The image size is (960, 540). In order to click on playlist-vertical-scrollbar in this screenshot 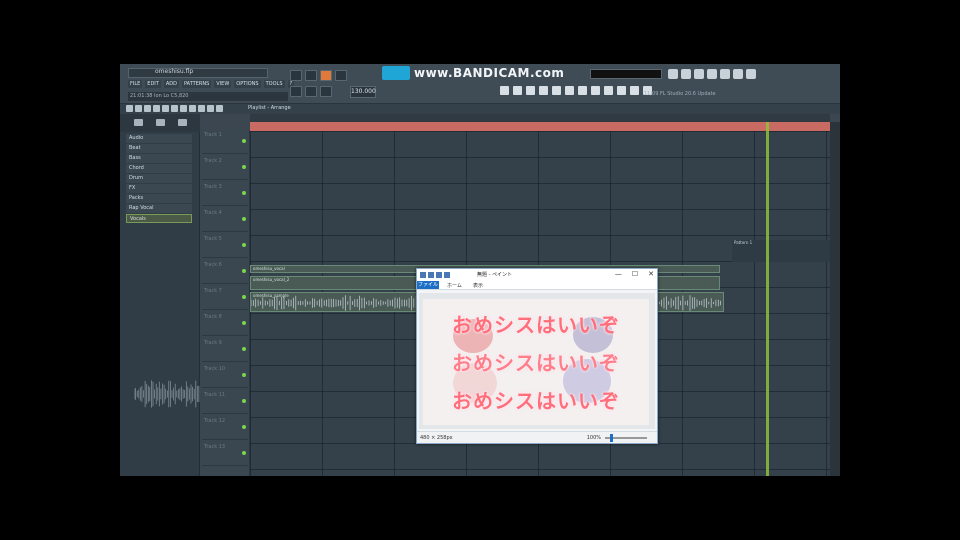, I will do `click(835, 299)`.